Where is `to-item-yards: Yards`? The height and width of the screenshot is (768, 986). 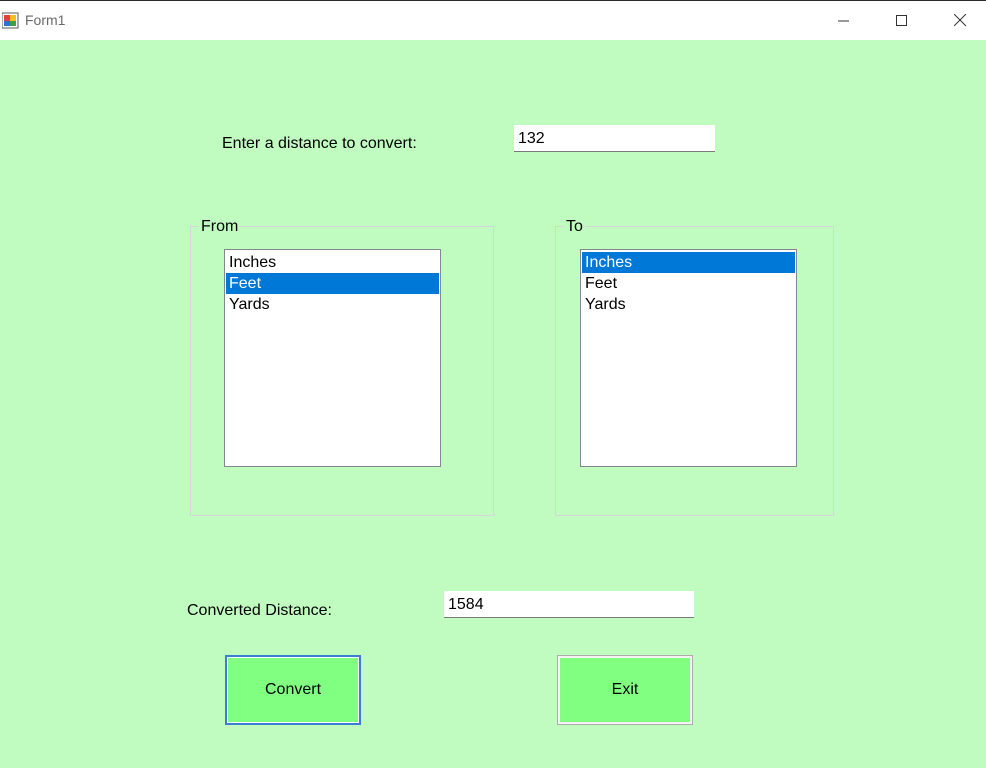
to-item-yards: Yards is located at coordinates (688, 304).